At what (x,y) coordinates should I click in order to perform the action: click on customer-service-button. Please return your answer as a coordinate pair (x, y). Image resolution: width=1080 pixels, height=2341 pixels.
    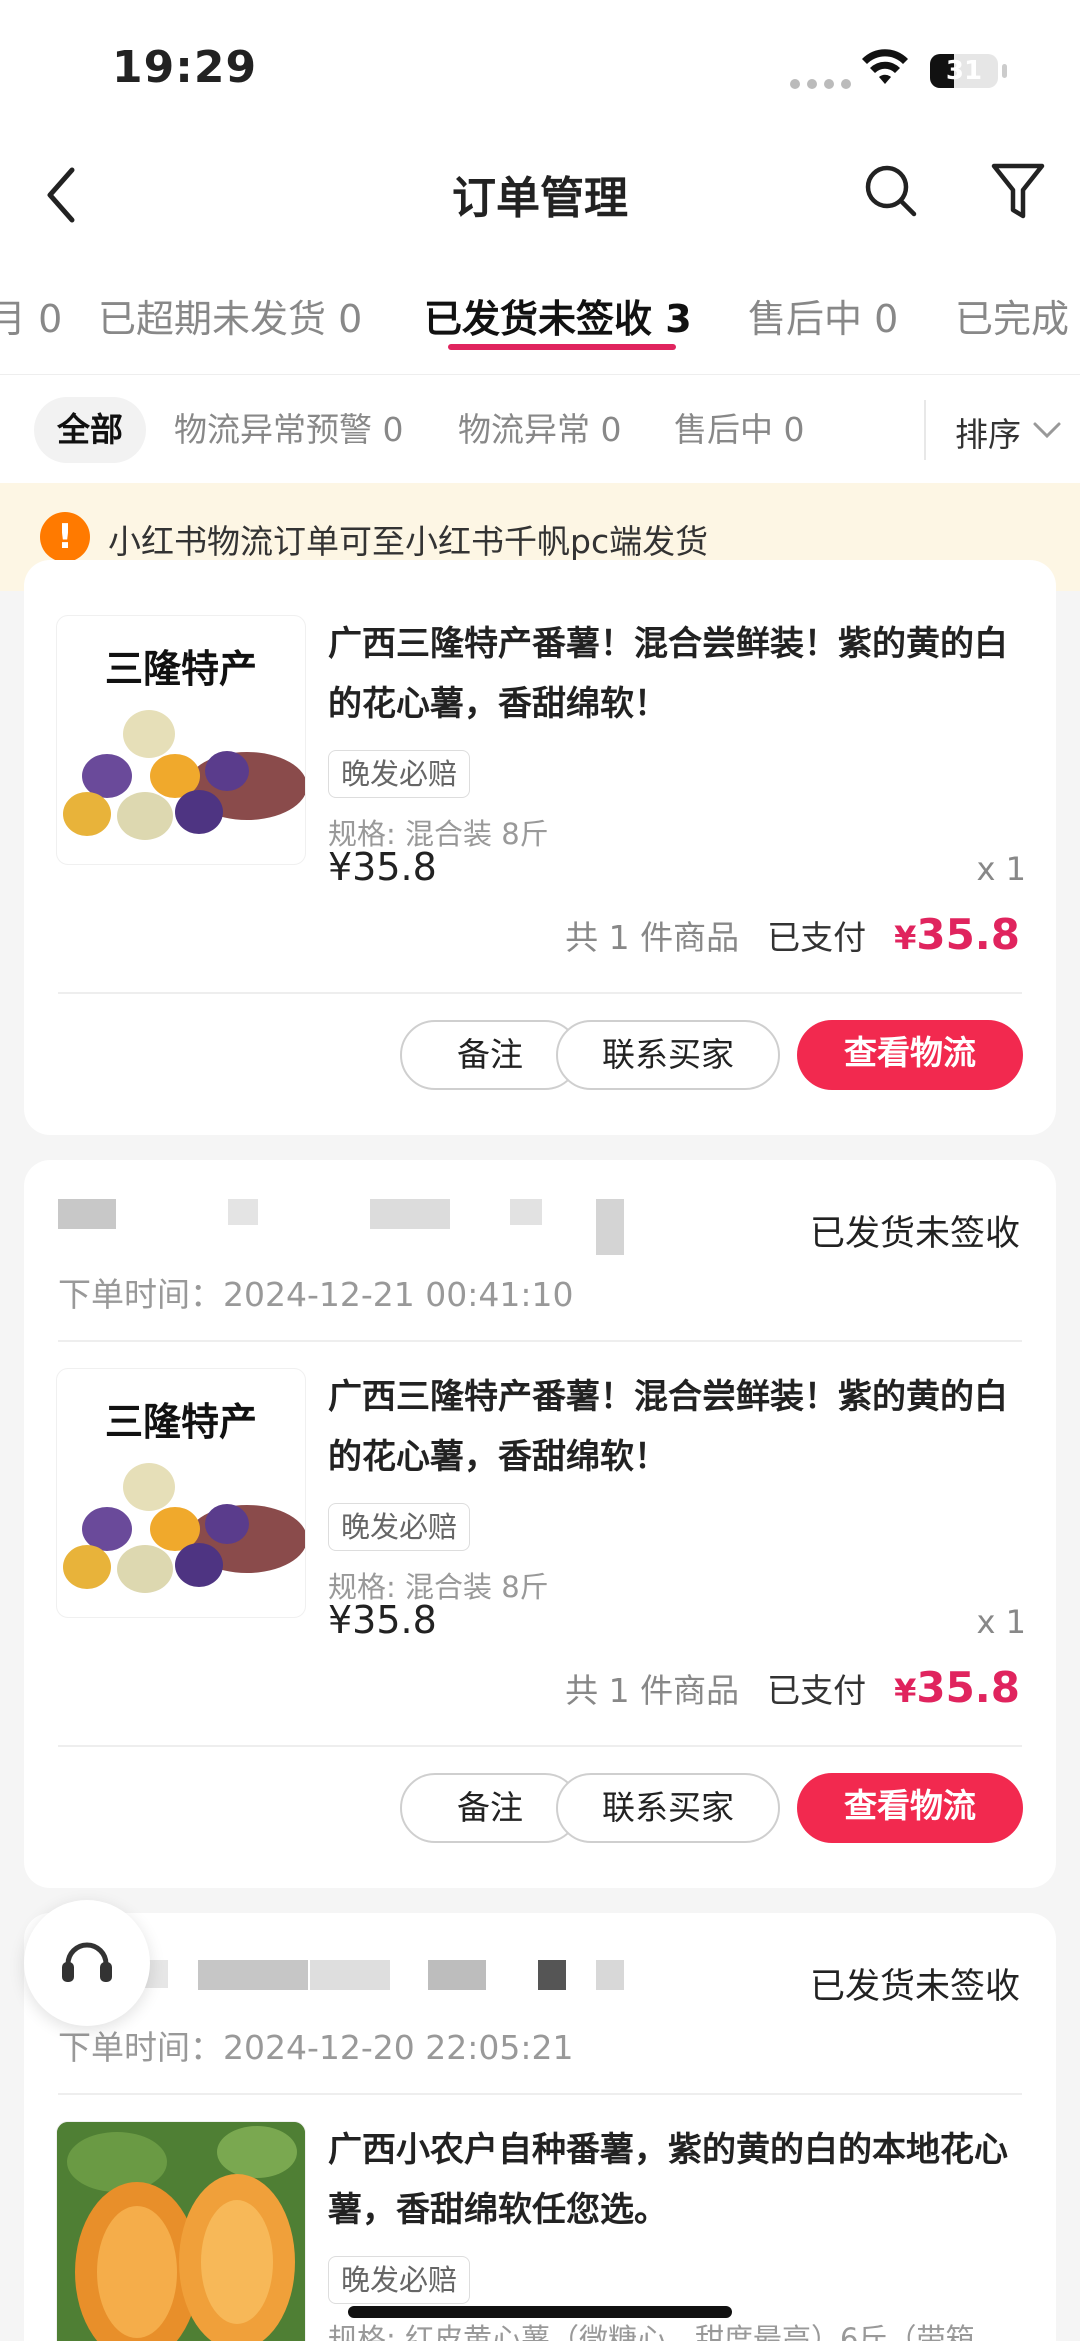
    Looking at the image, I should click on (87, 1963).